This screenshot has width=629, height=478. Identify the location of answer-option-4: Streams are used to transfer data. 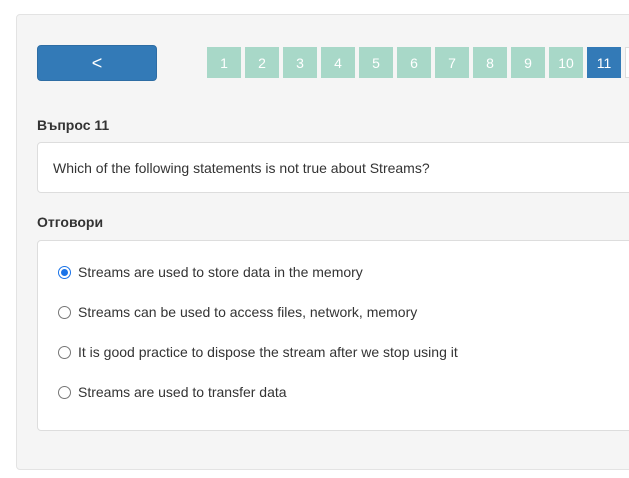
(172, 392).